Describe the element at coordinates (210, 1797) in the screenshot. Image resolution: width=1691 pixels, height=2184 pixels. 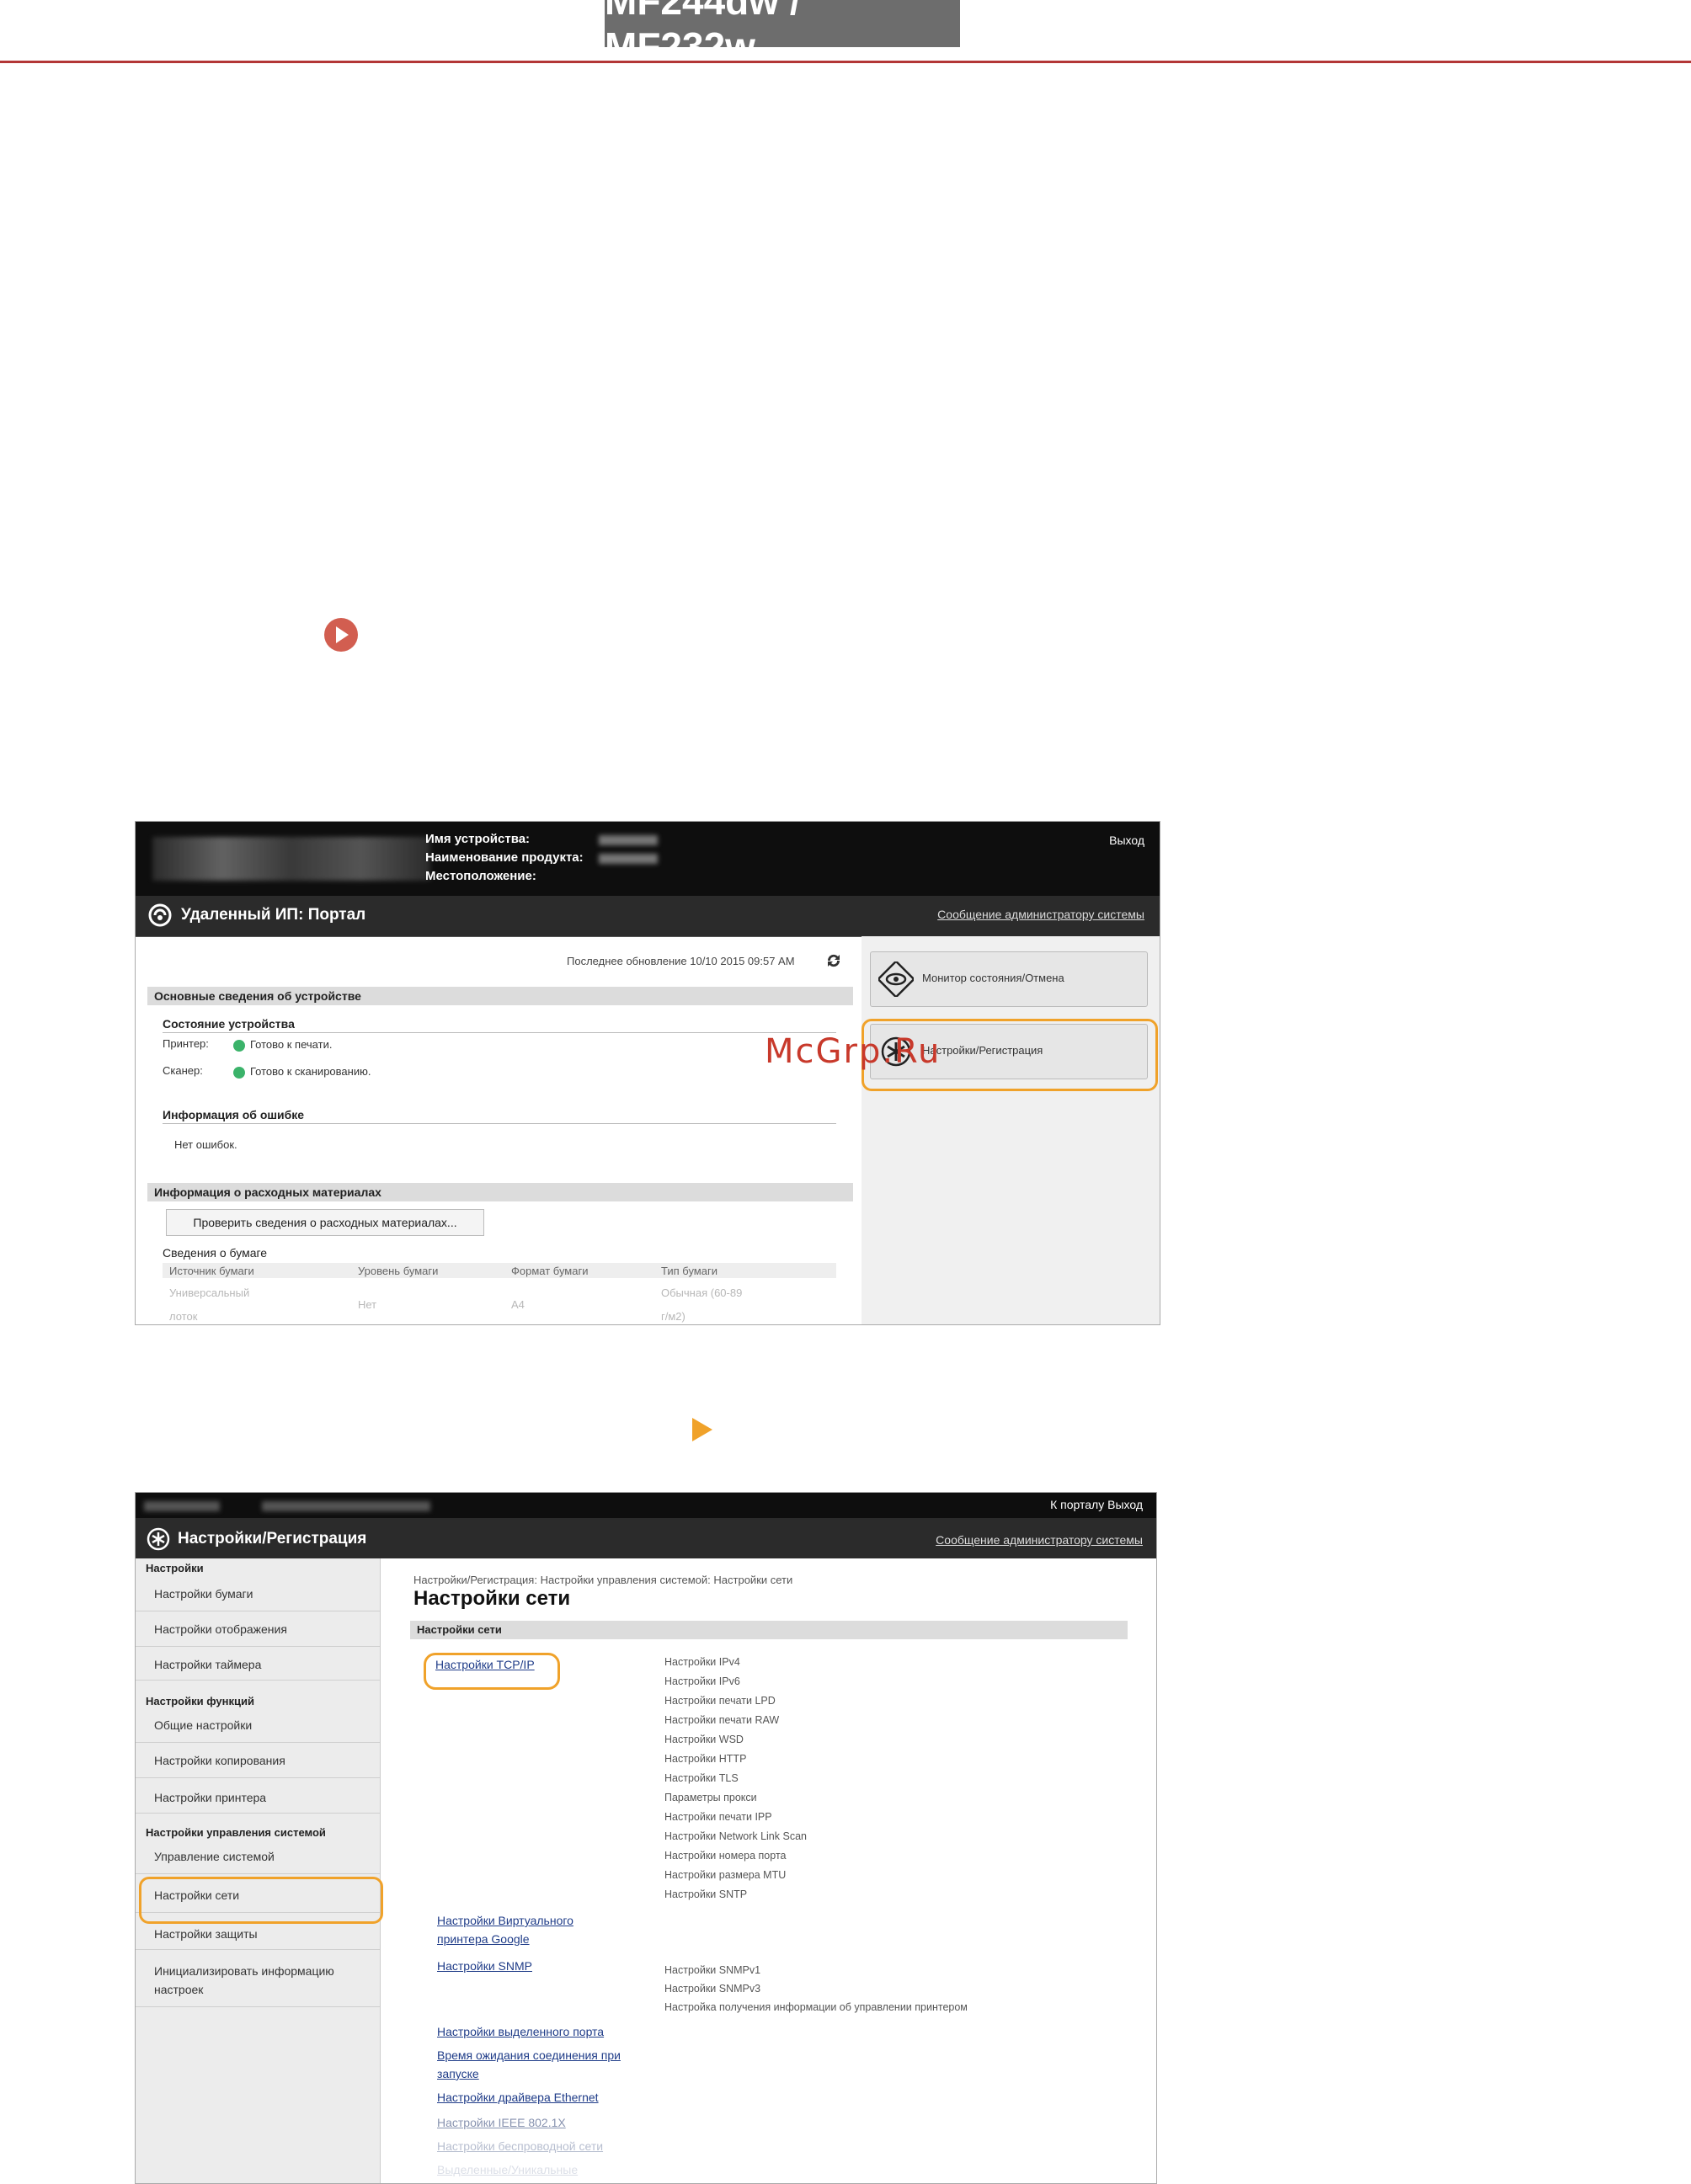
I see `sidebar-item-printer: Настройки принтера` at that location.